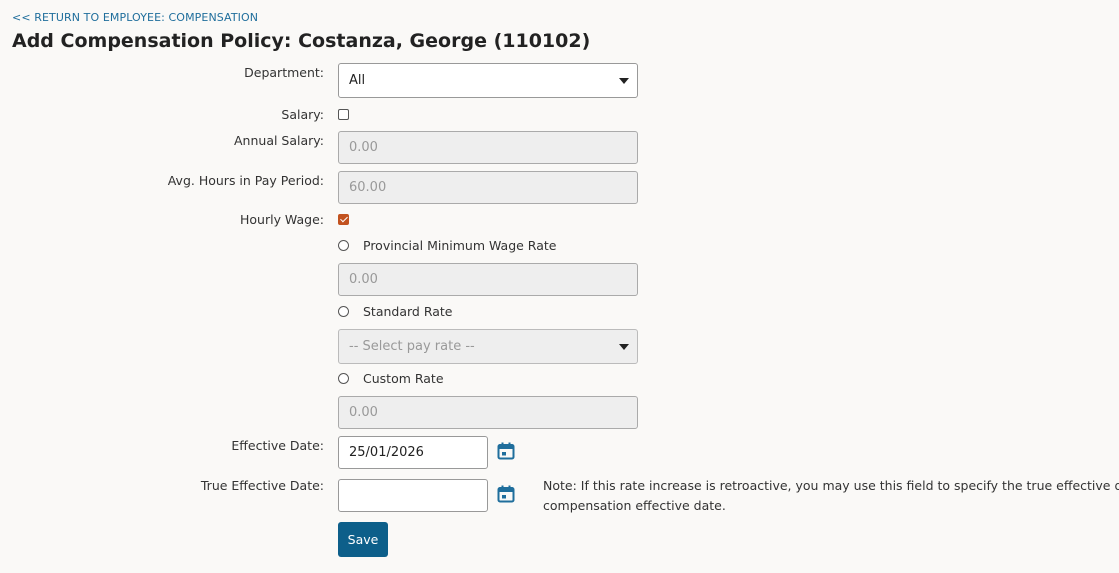  Describe the element at coordinates (488, 80) in the screenshot. I see `department-select: All` at that location.